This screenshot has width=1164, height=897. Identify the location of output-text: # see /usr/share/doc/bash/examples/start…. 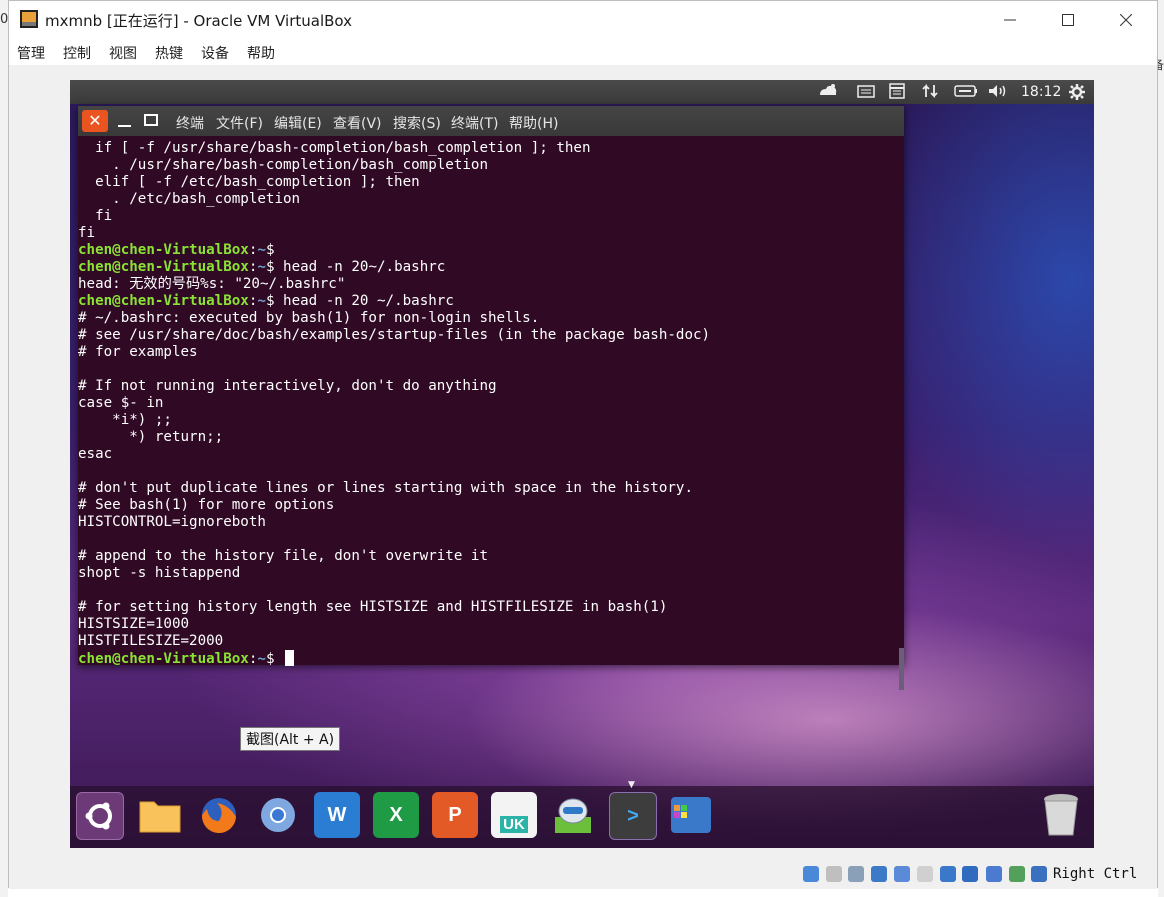
(394, 335).